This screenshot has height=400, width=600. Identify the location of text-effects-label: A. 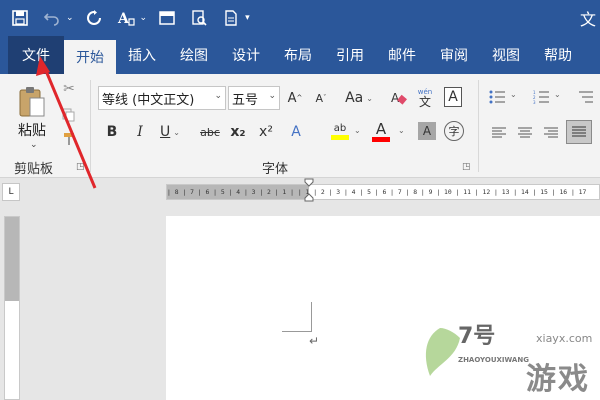
(296, 132).